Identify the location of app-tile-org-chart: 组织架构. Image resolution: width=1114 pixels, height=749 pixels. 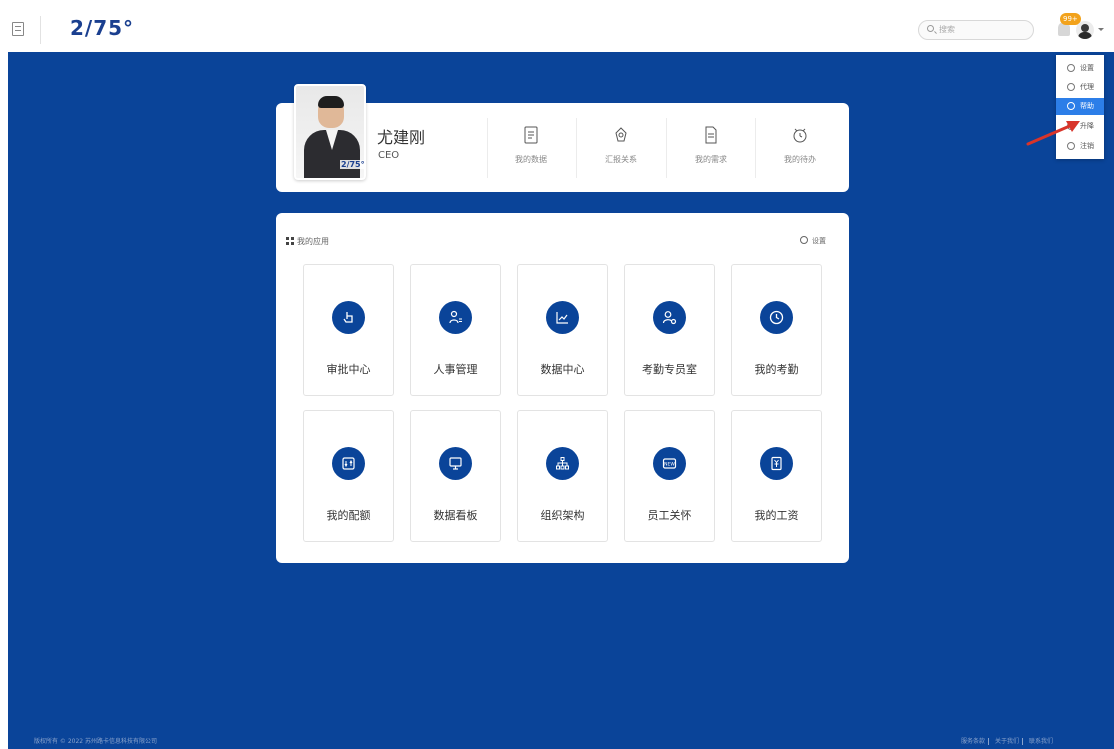
(562, 476).